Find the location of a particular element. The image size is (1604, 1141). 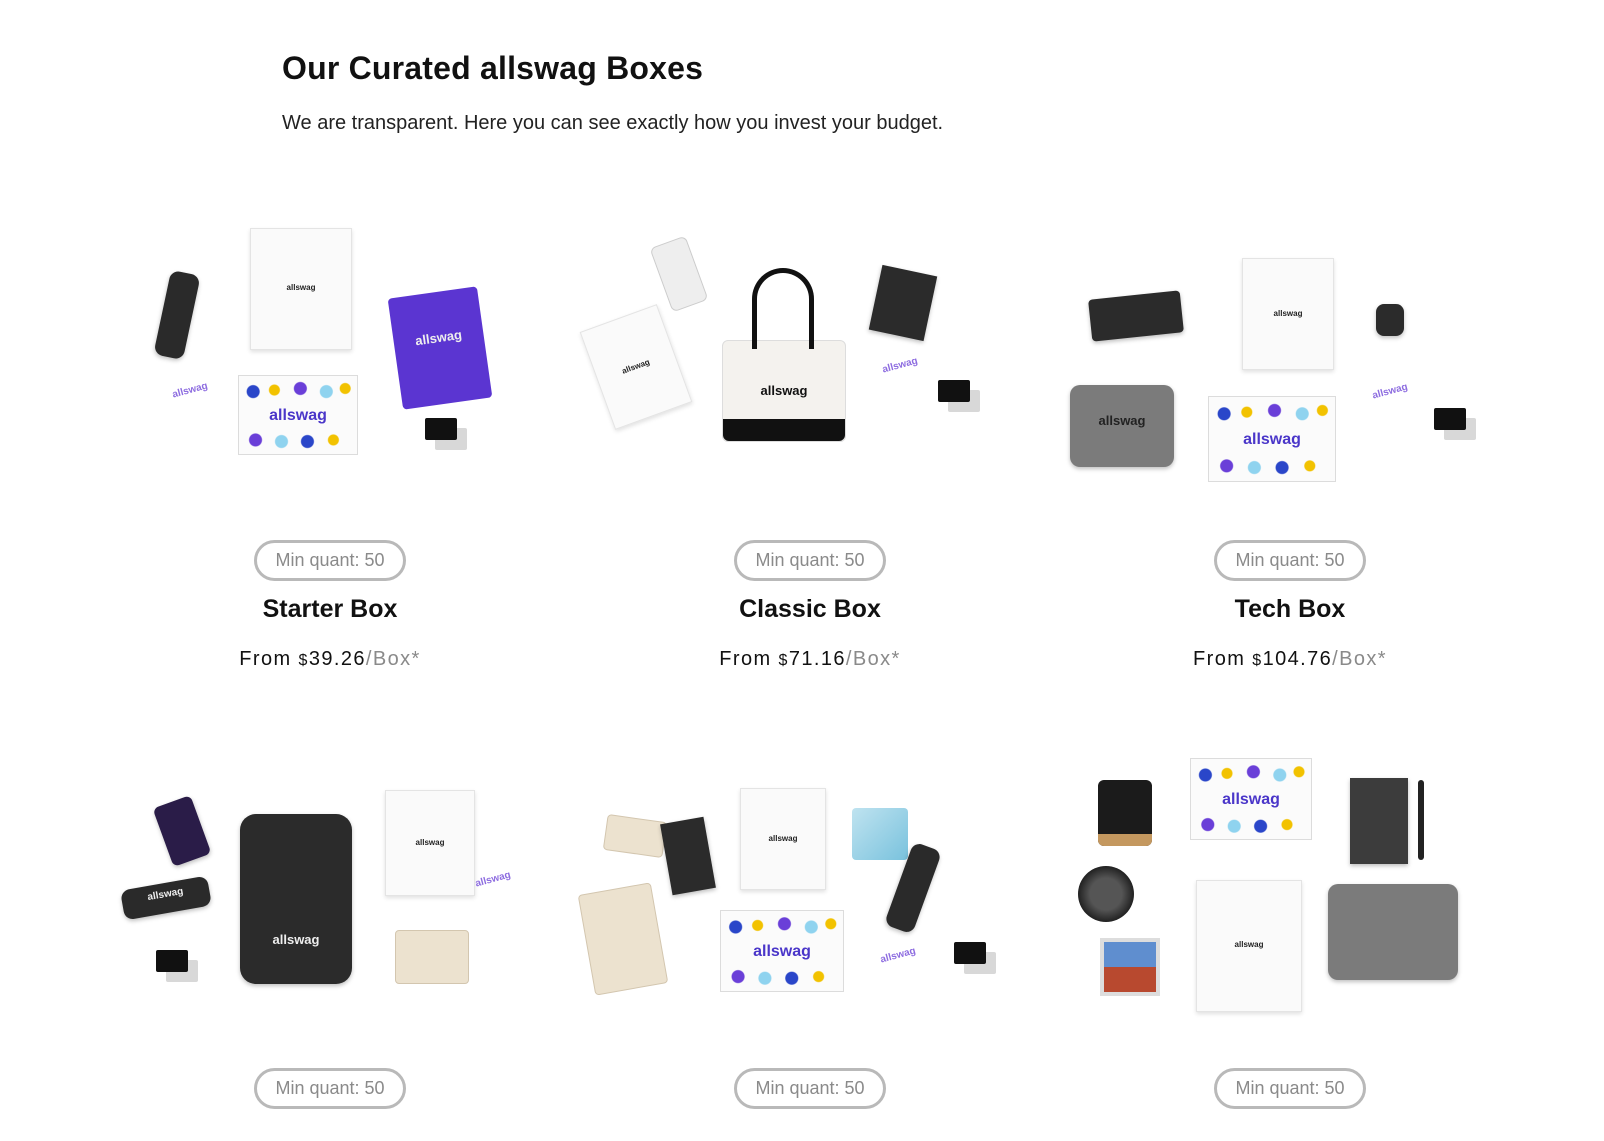

box-name: Tech Box is located at coordinates (1290, 609).